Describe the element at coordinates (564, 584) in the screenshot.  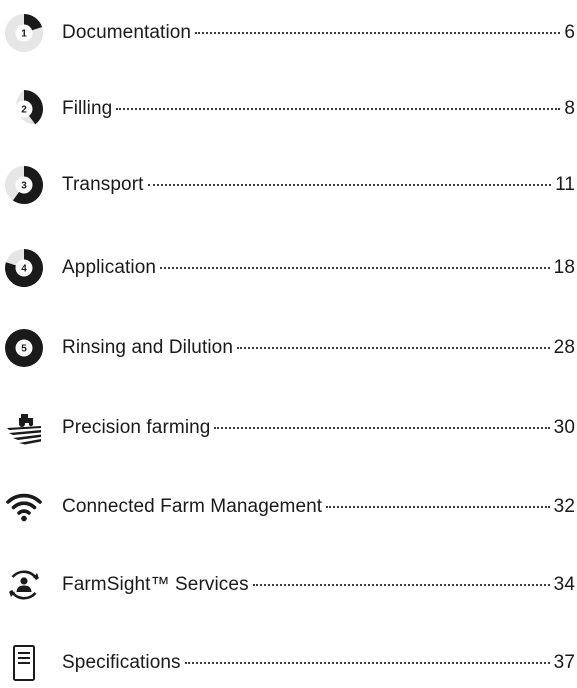
I see `toc-item-page: 34` at that location.